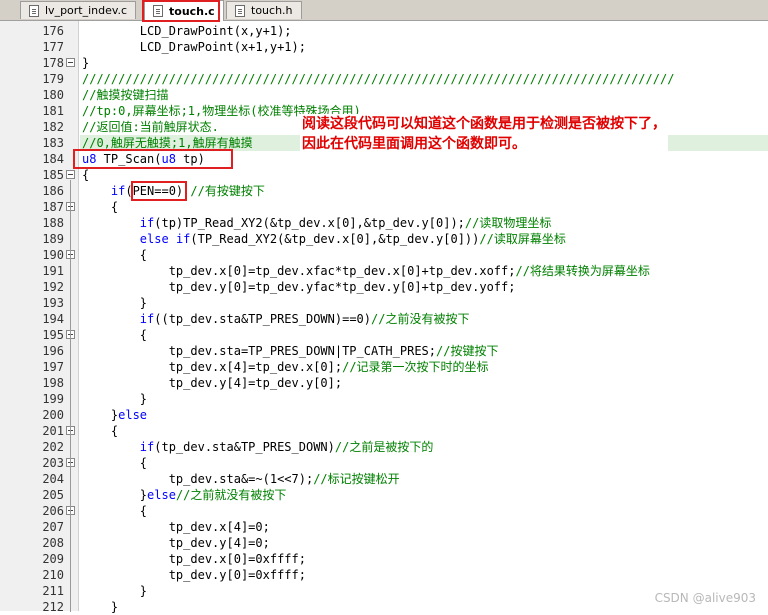 The image size is (768, 615). What do you see at coordinates (384, 575) in the screenshot?
I see `code-line: 210 tp_dev.y[0]=0xffff;` at bounding box center [384, 575].